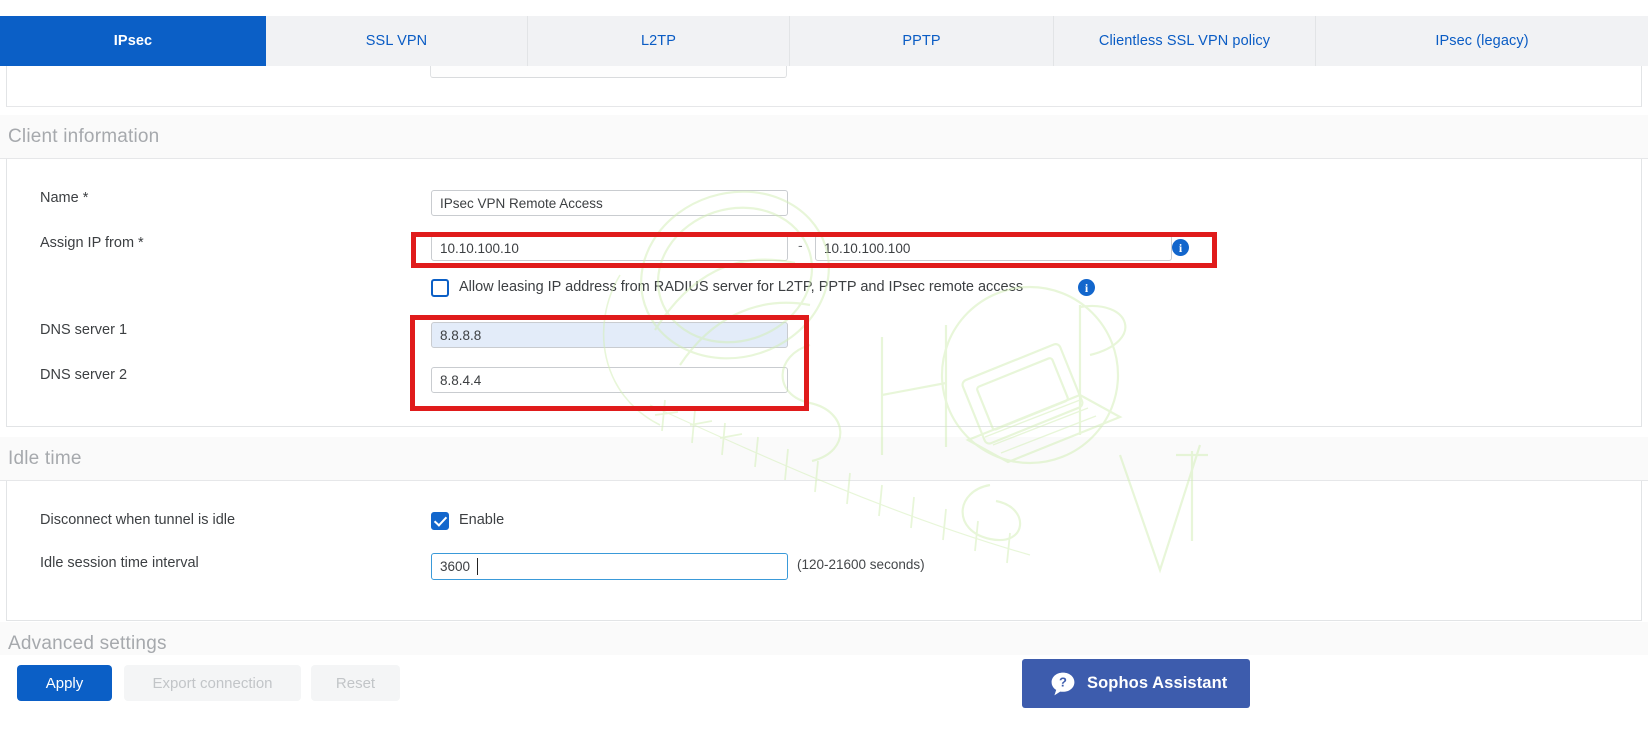  Describe the element at coordinates (84, 330) in the screenshot. I see `dns-server-1-label: DNS server 1` at that location.